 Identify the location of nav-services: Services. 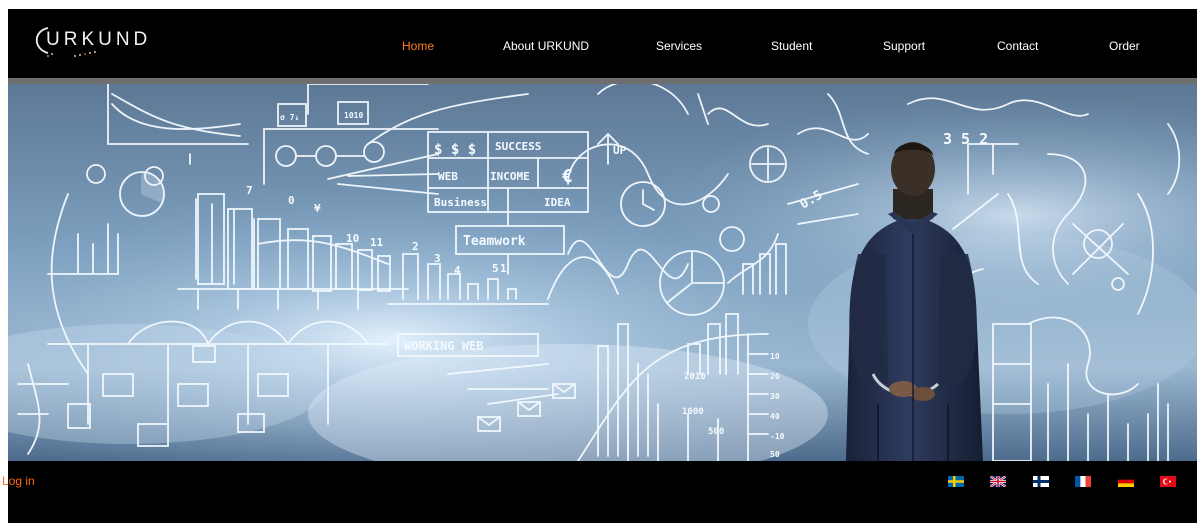
(679, 46).